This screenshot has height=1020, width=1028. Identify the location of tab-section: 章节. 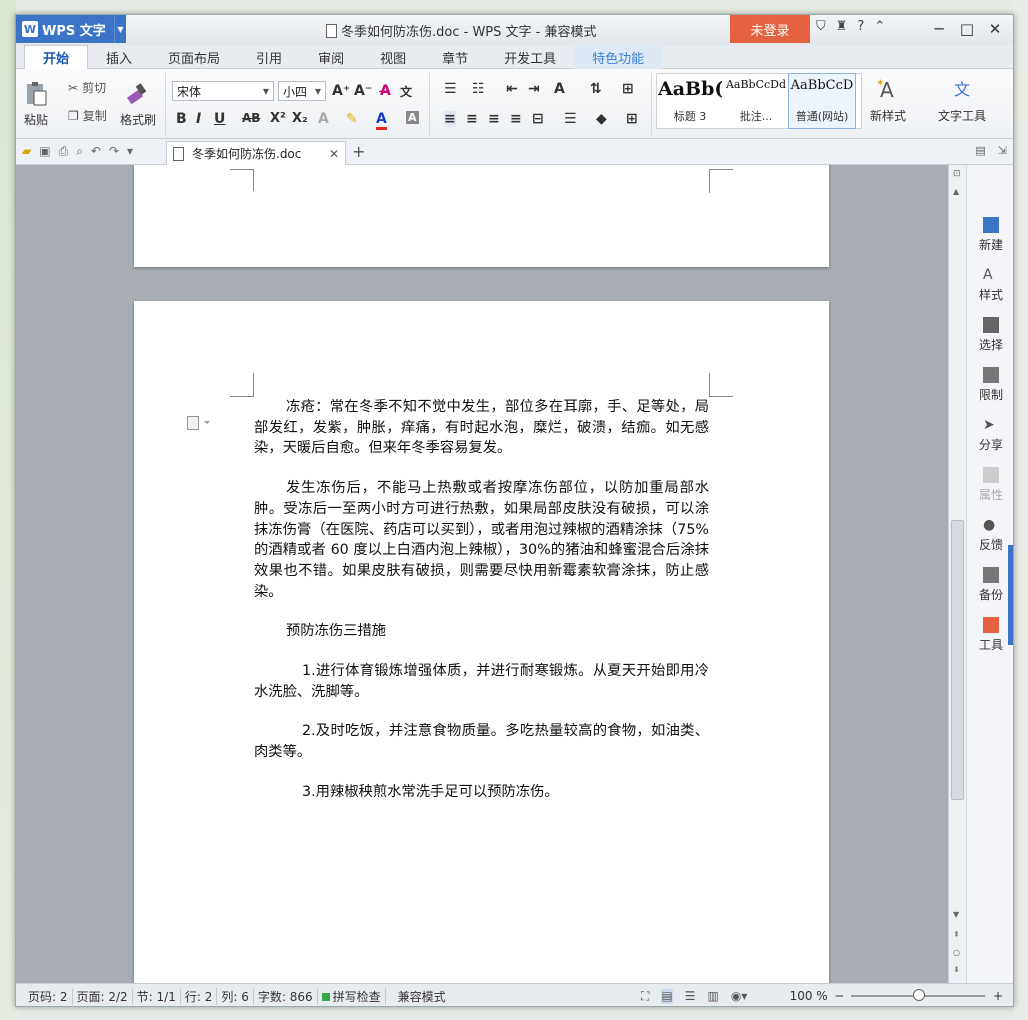
(455, 57).